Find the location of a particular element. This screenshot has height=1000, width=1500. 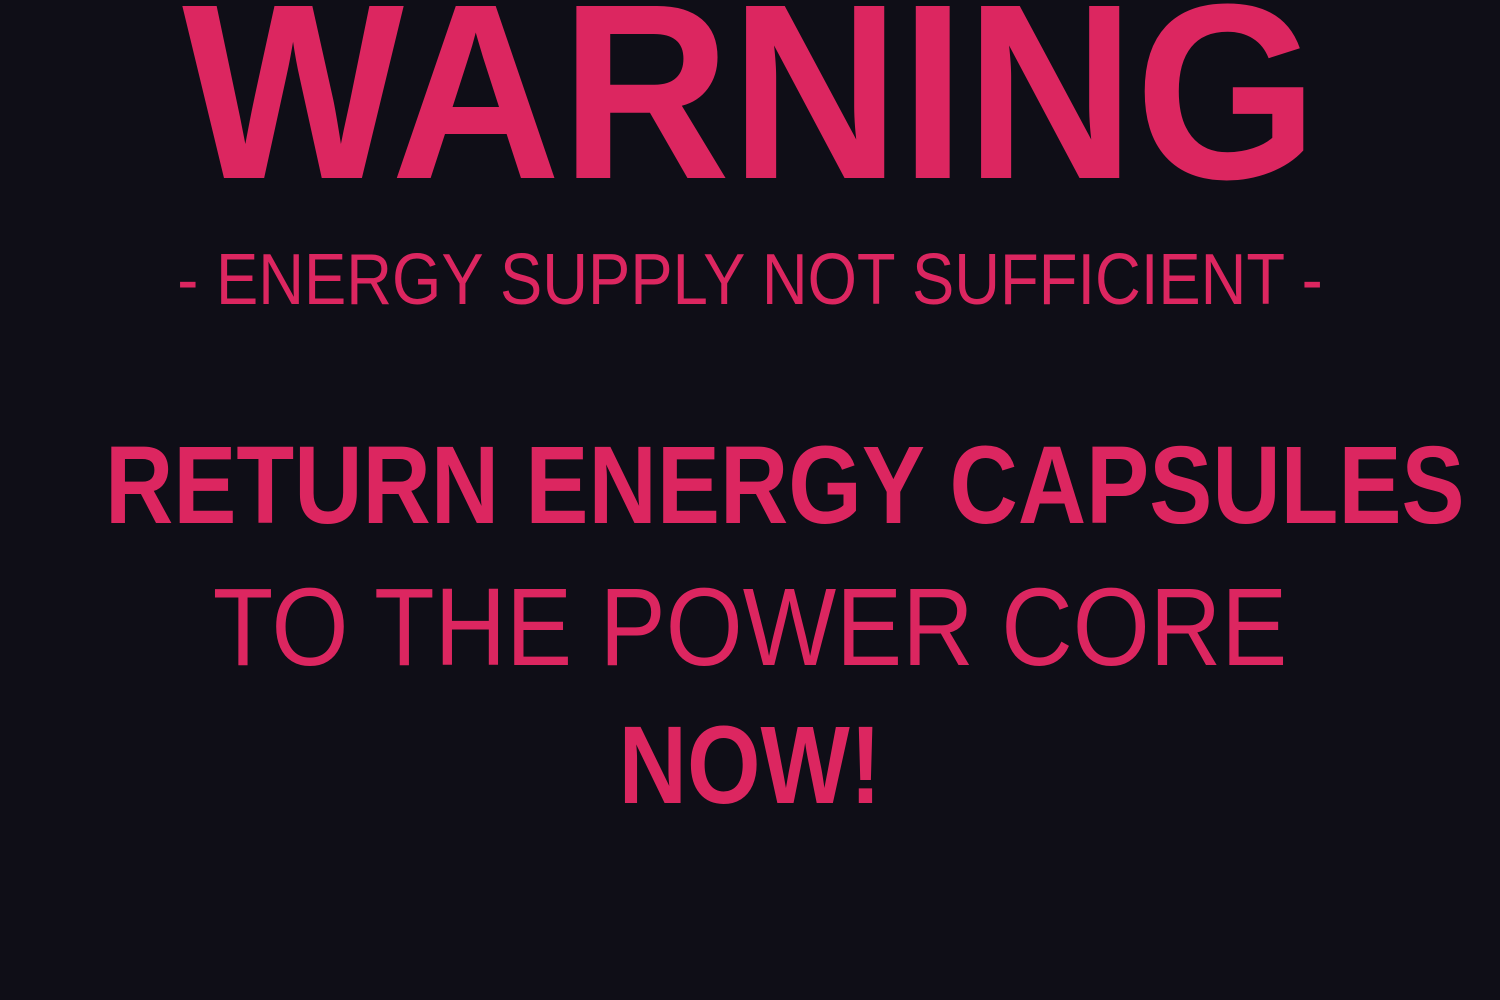

power-core-instruction: TO THE POWER CORE is located at coordinates (750, 627).